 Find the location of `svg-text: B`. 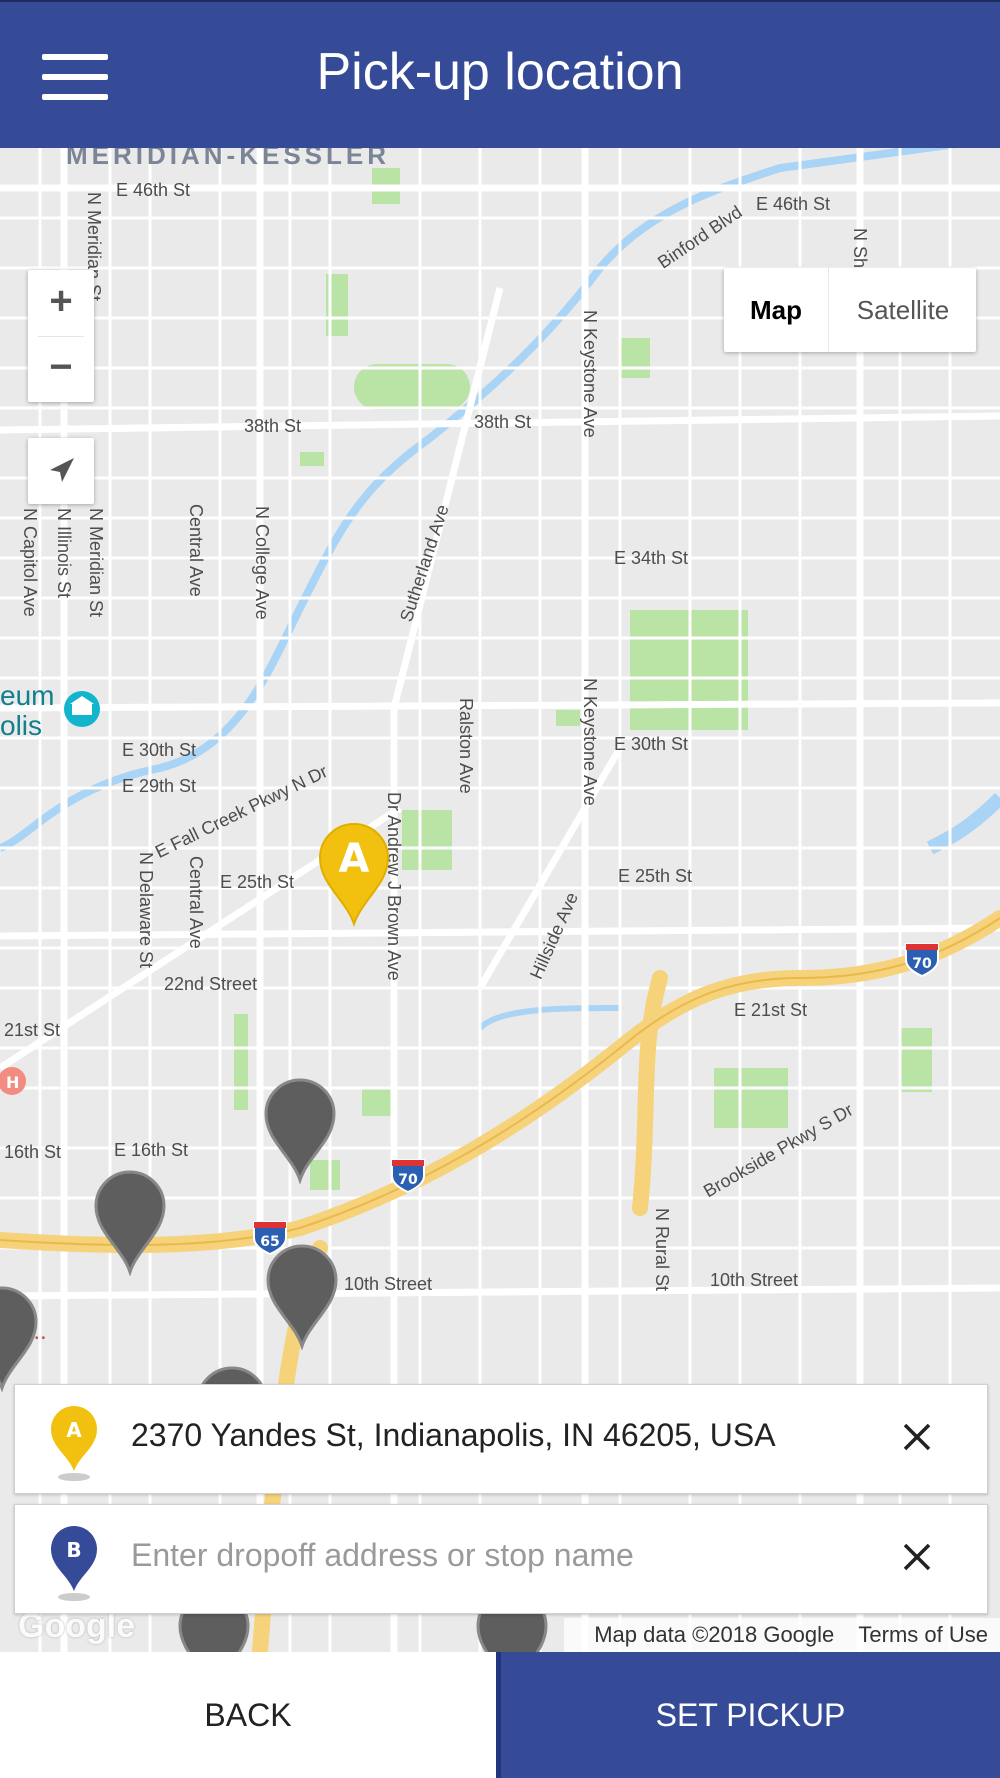

svg-text: B is located at coordinates (73, 1550).